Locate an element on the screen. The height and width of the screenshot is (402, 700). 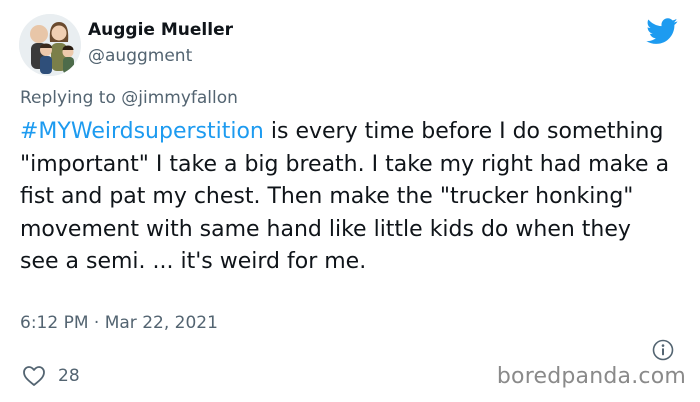
divider is located at coordinates (330, 348).